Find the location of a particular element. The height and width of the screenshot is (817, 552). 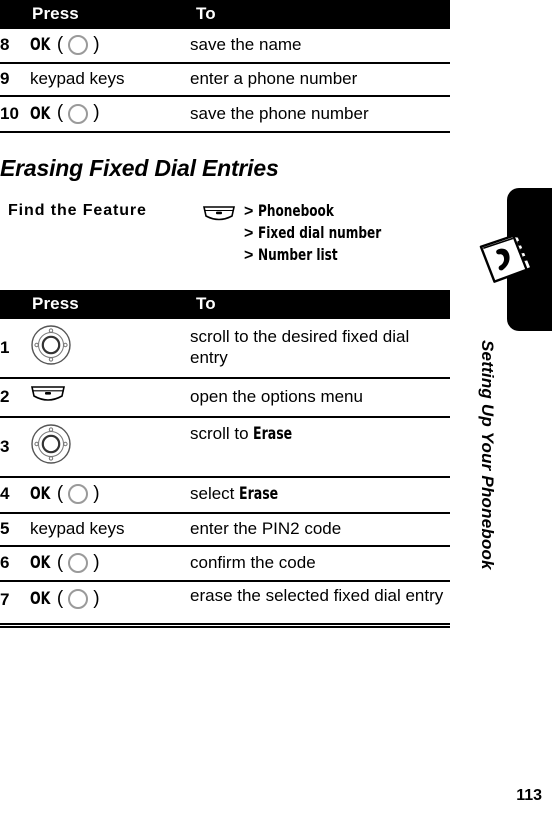

table-row: 9 keypad keys enter a phone number is located at coordinates (225, 80).